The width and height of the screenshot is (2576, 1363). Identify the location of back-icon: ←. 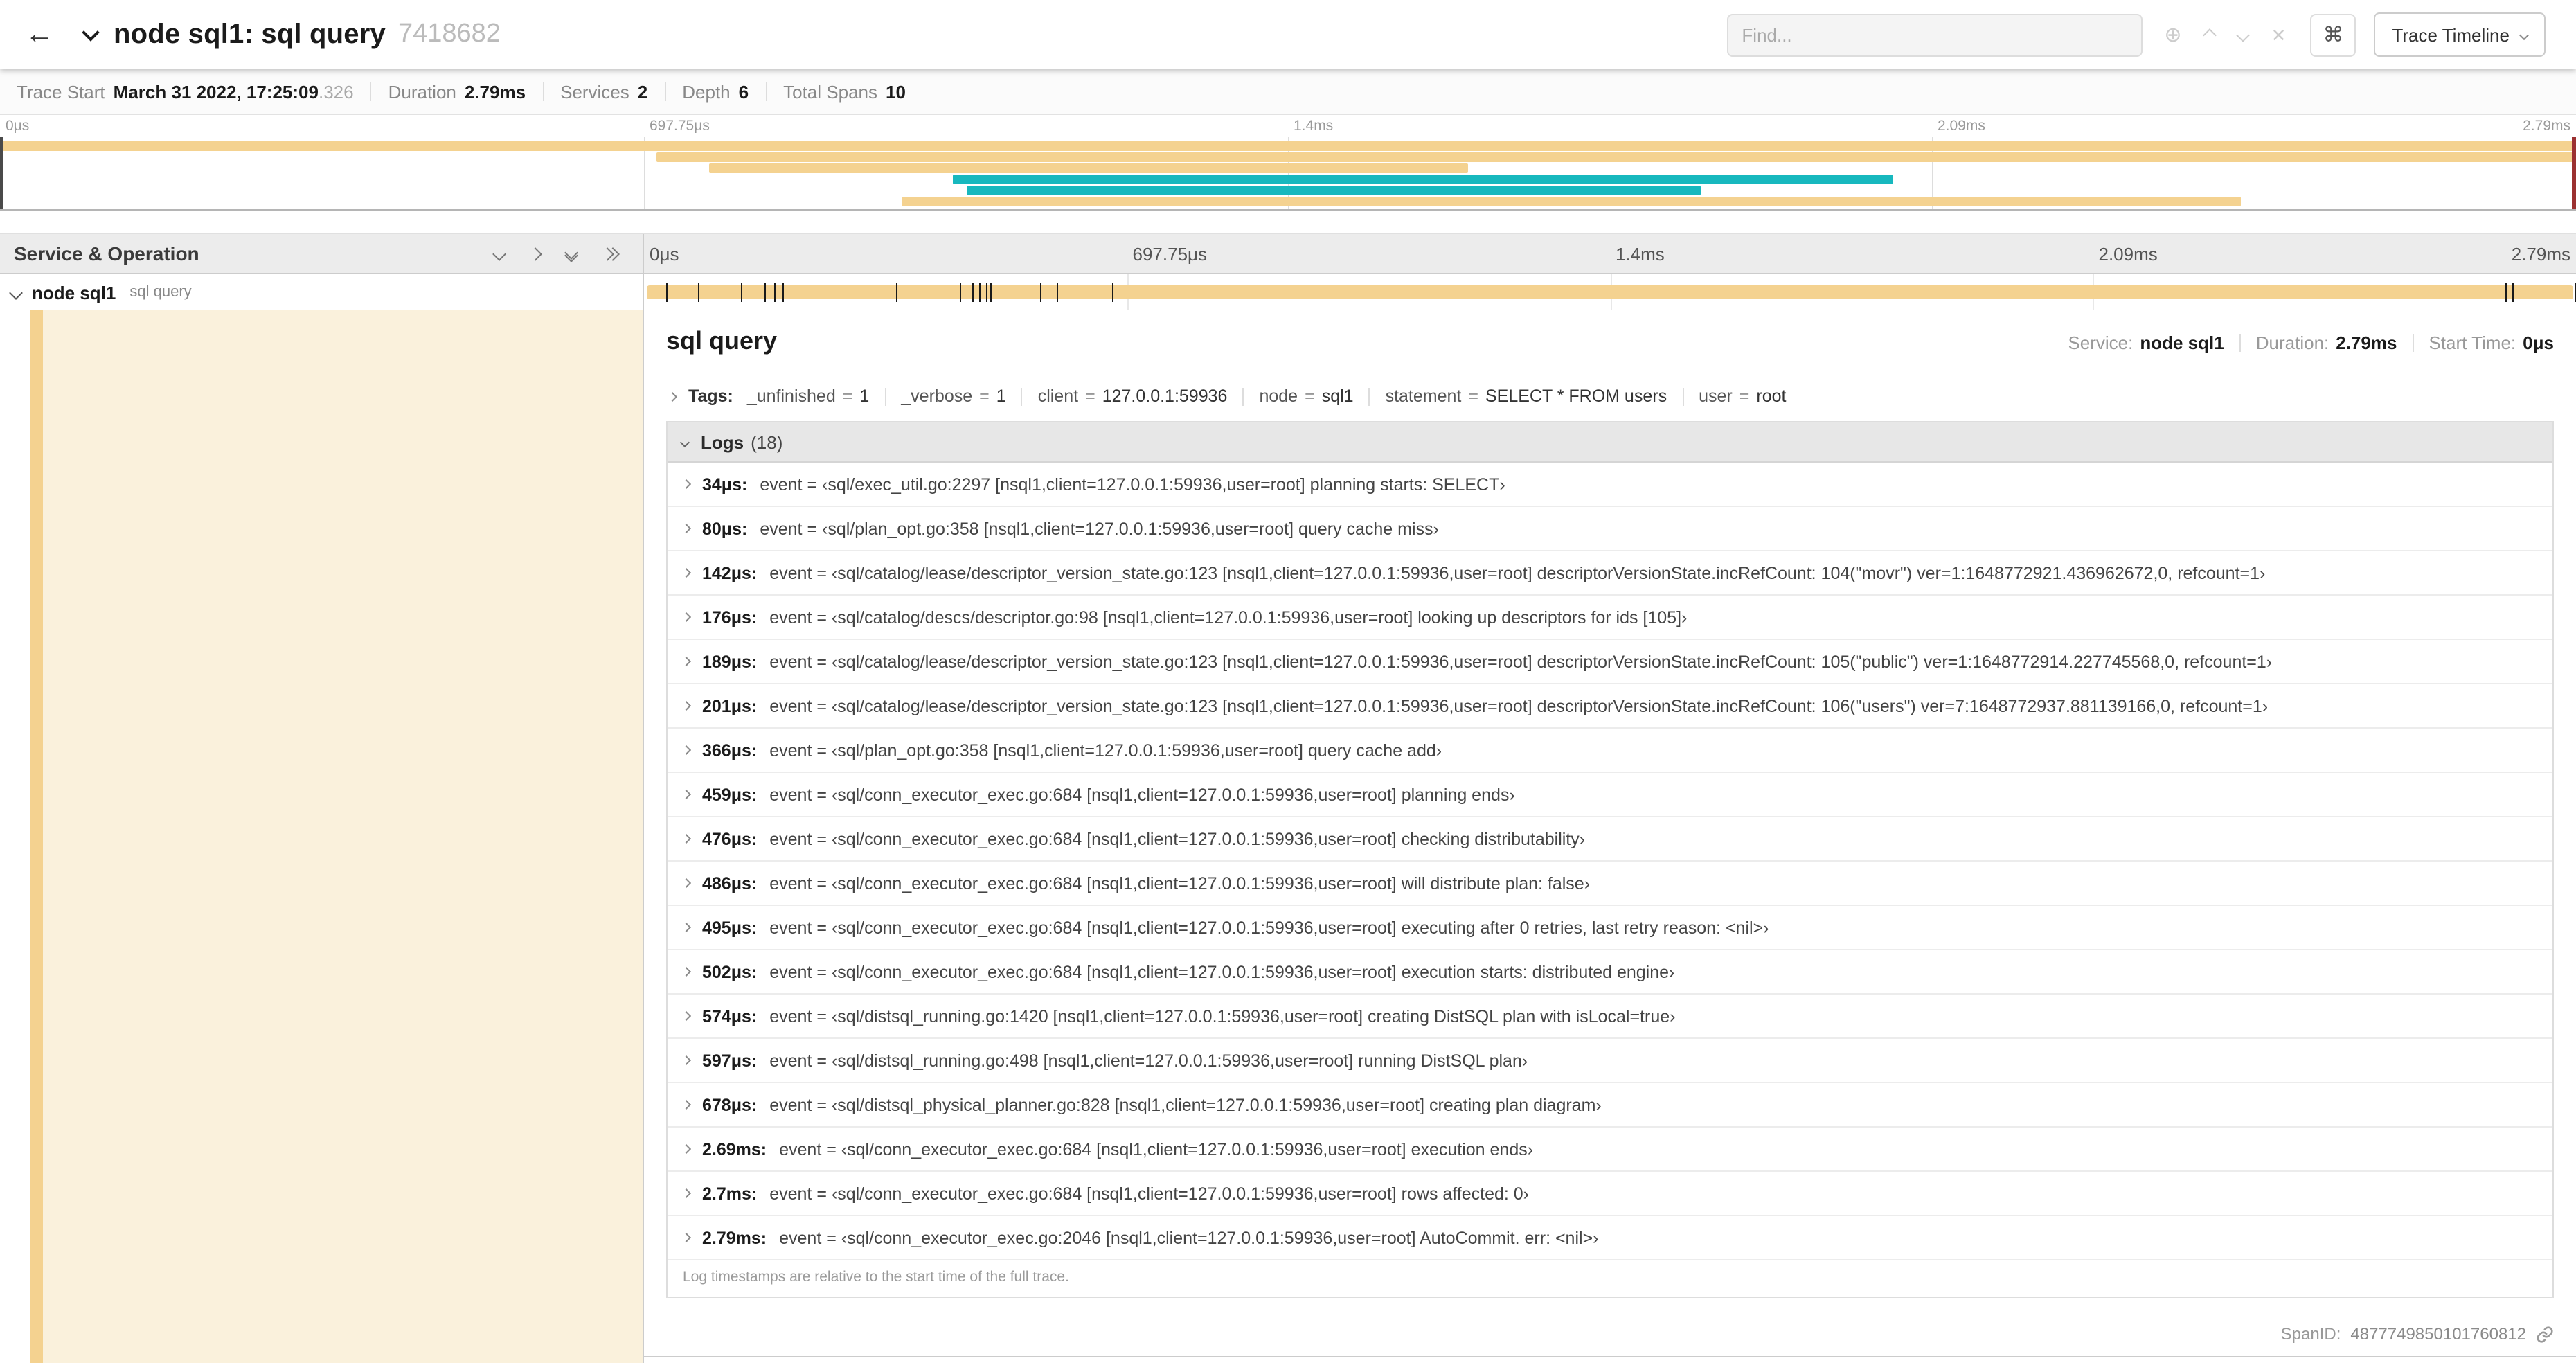
(39, 34).